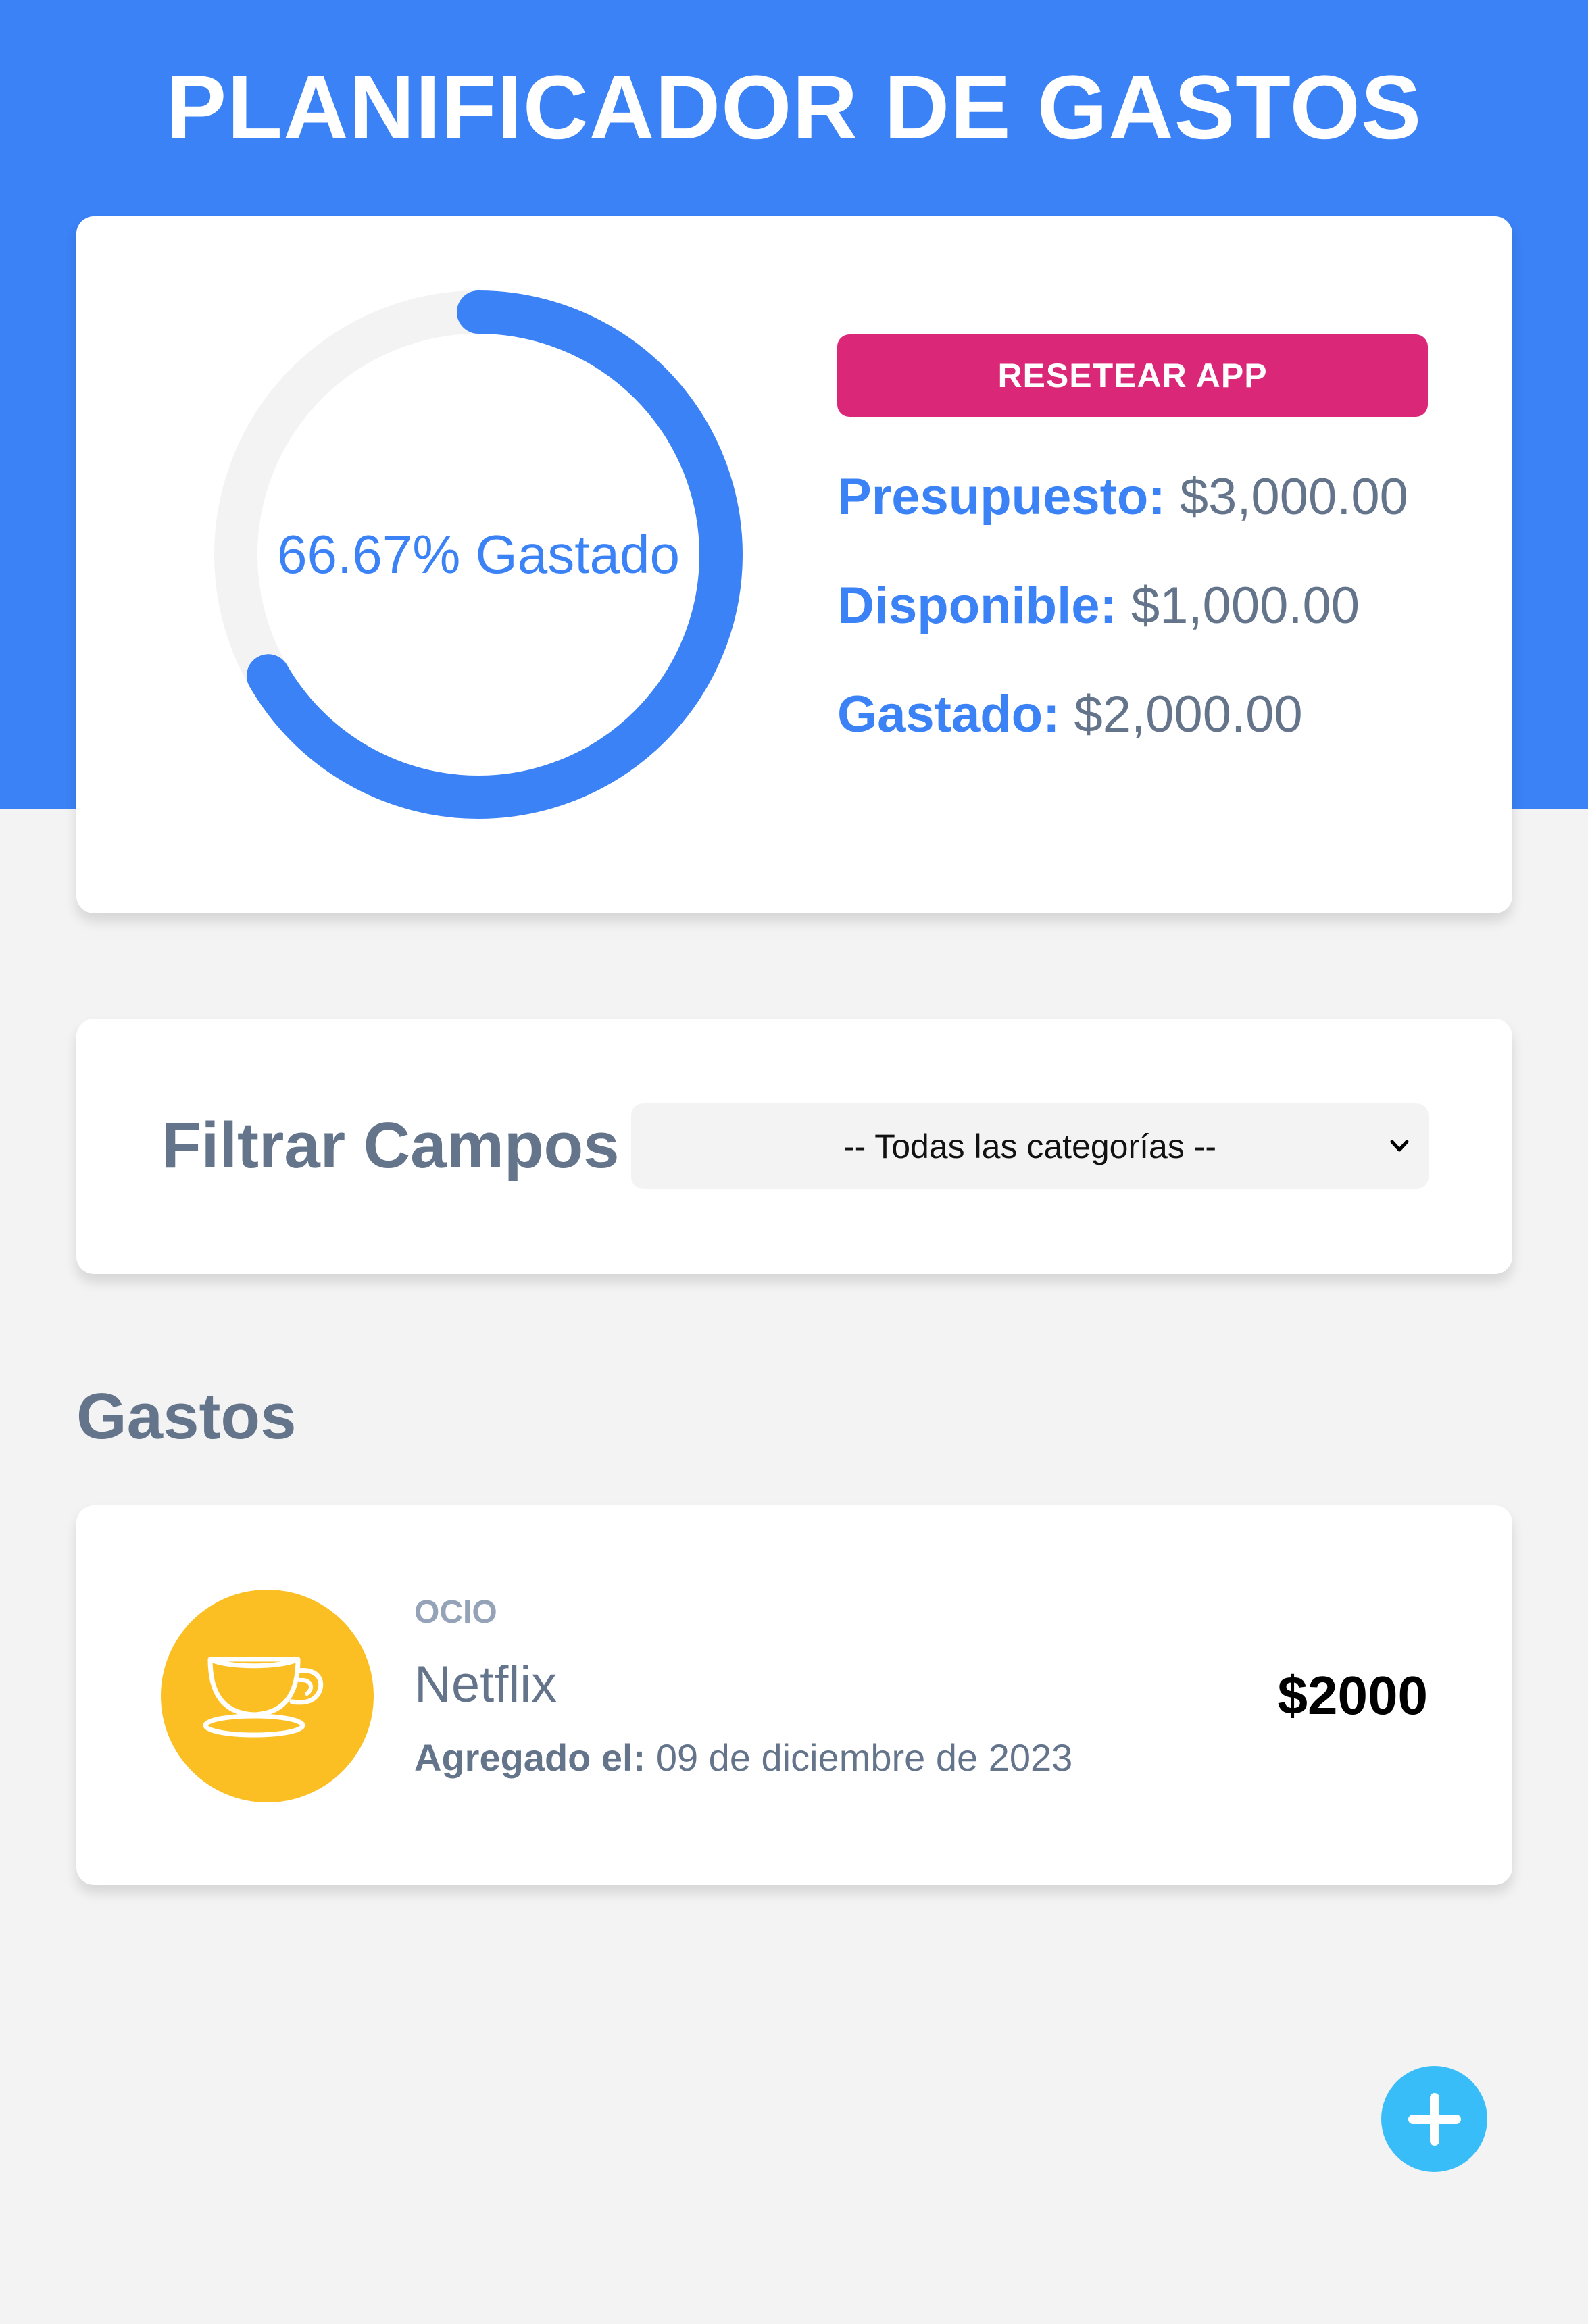 The height and width of the screenshot is (2324, 1588). I want to click on filter-label: Filtrar Campos, so click(391, 1145).